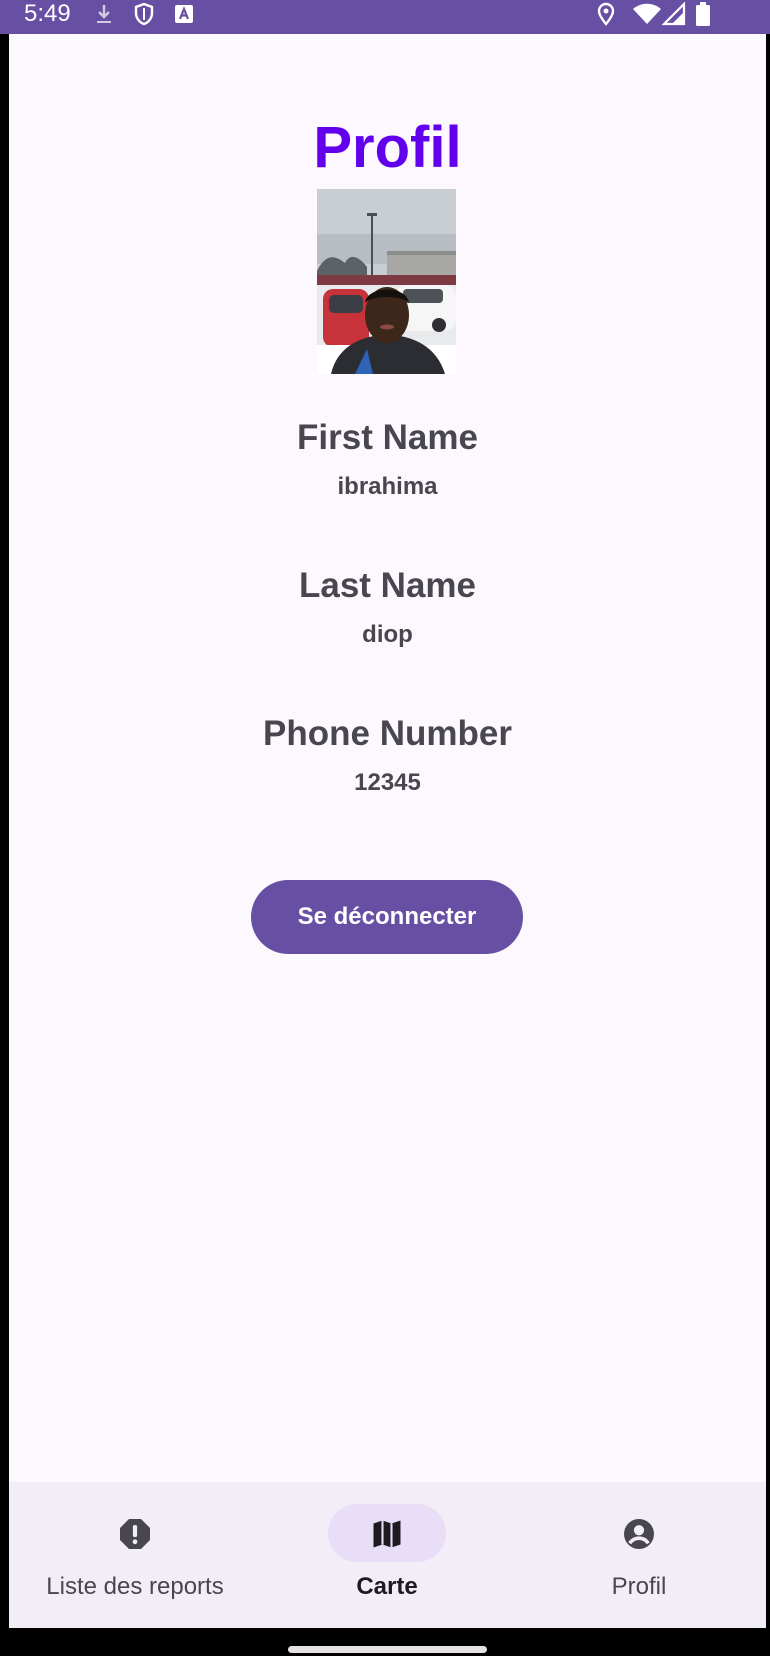  I want to click on bottom-navigation: Liste des reports Carte Profil, so click(387, 1555).